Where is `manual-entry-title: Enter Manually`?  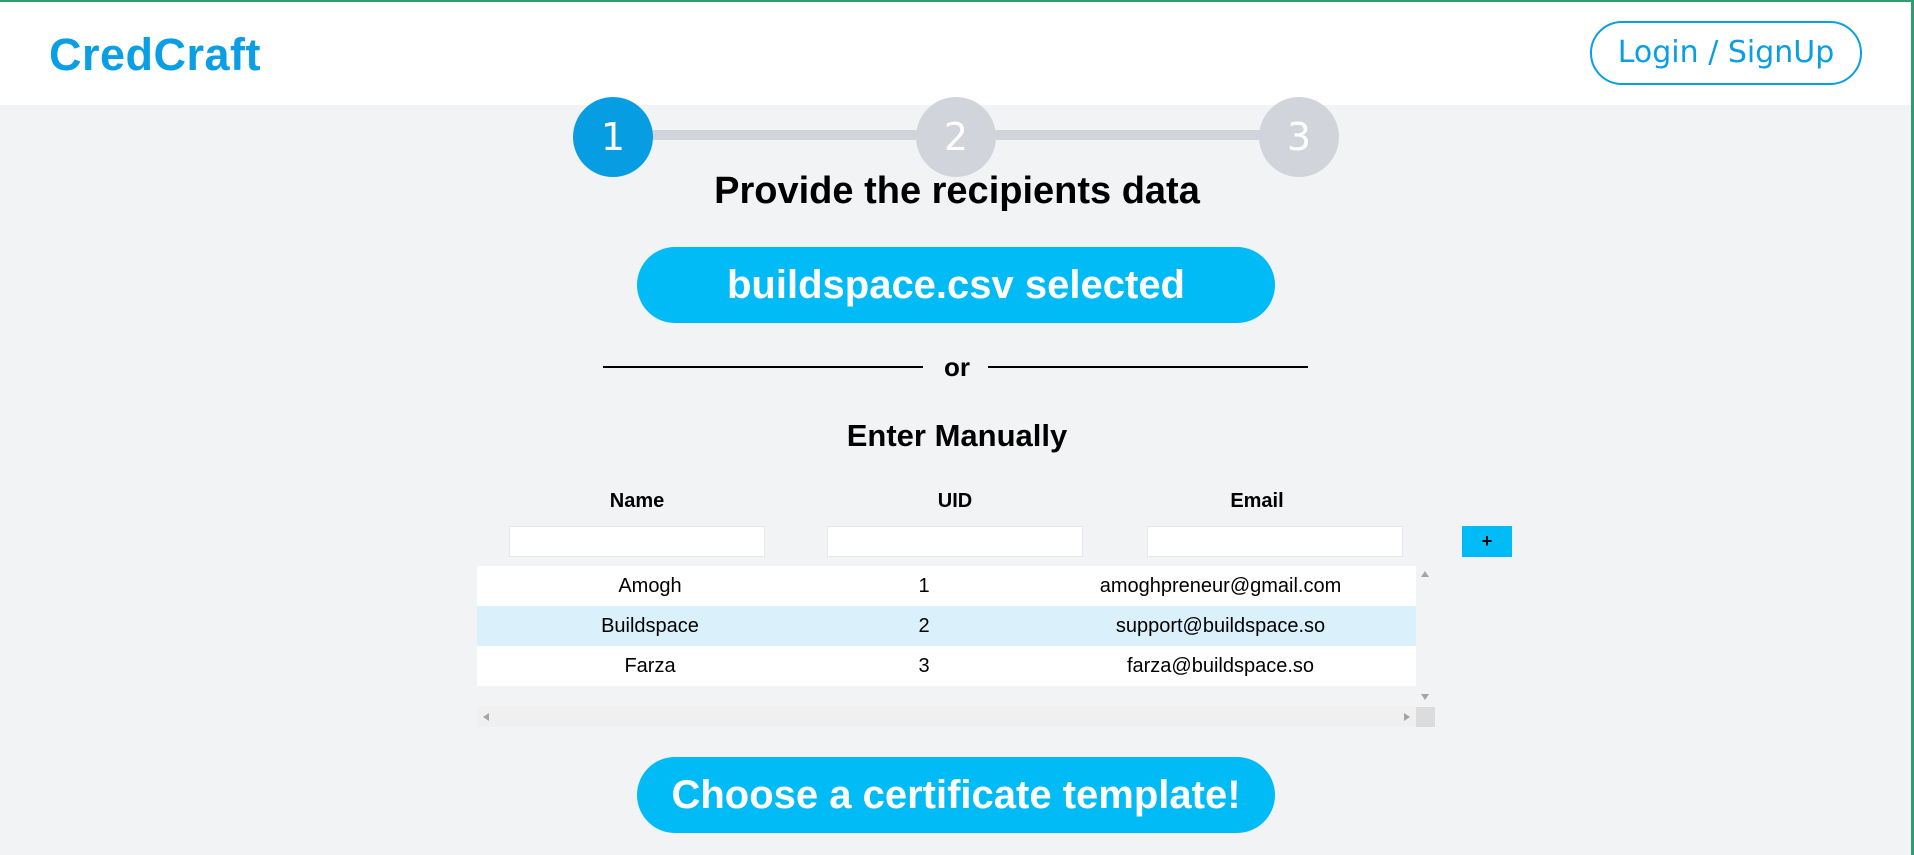 manual-entry-title: Enter Manually is located at coordinates (957, 435).